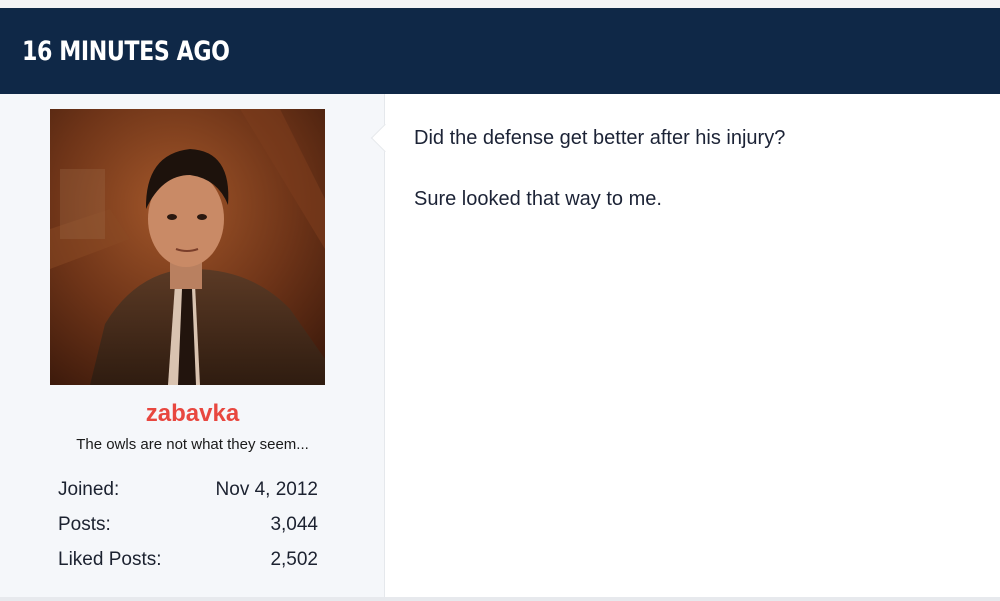 This screenshot has width=1000, height=601. What do you see at coordinates (500, 51) in the screenshot?
I see `post-header: 16 MINUTES AGO` at bounding box center [500, 51].